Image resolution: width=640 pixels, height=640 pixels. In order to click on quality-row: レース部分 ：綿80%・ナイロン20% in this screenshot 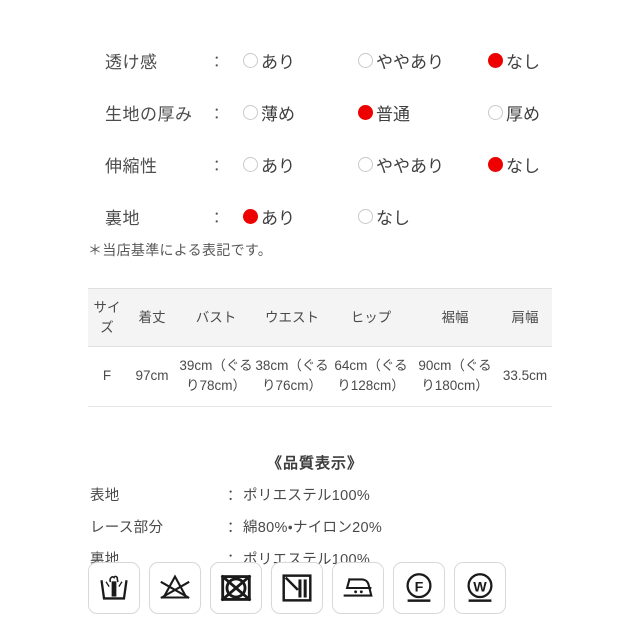, I will do `click(320, 526)`.